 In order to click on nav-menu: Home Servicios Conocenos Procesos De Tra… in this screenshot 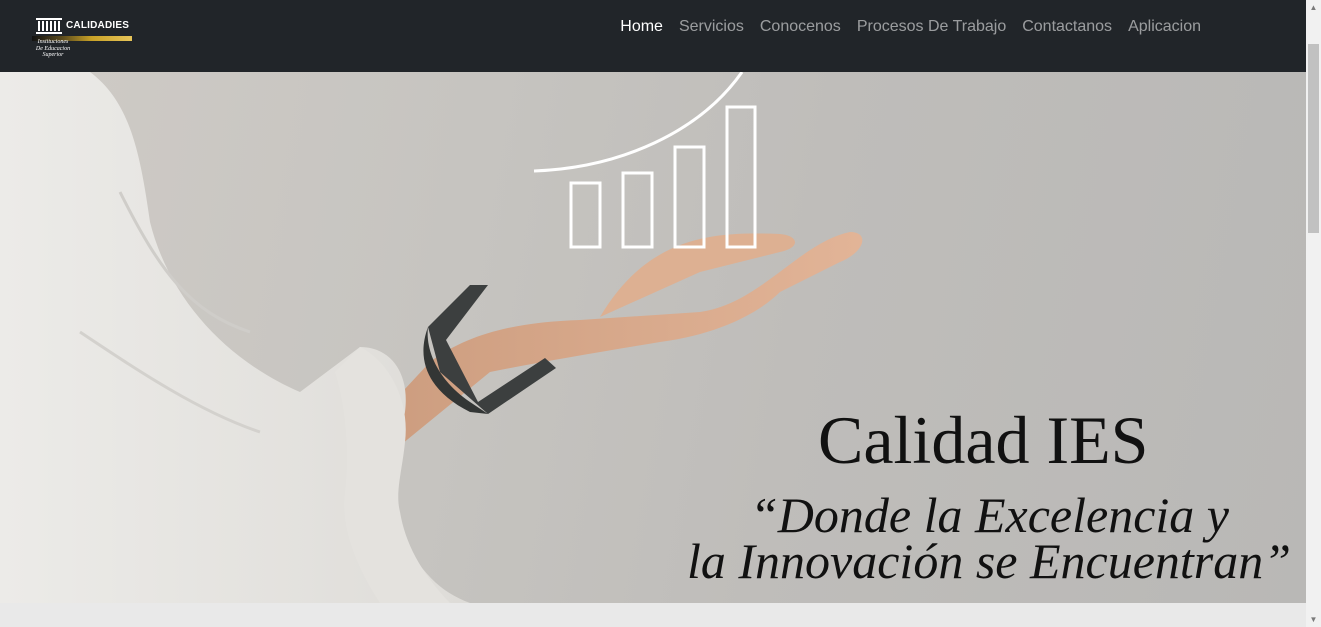, I will do `click(910, 27)`.